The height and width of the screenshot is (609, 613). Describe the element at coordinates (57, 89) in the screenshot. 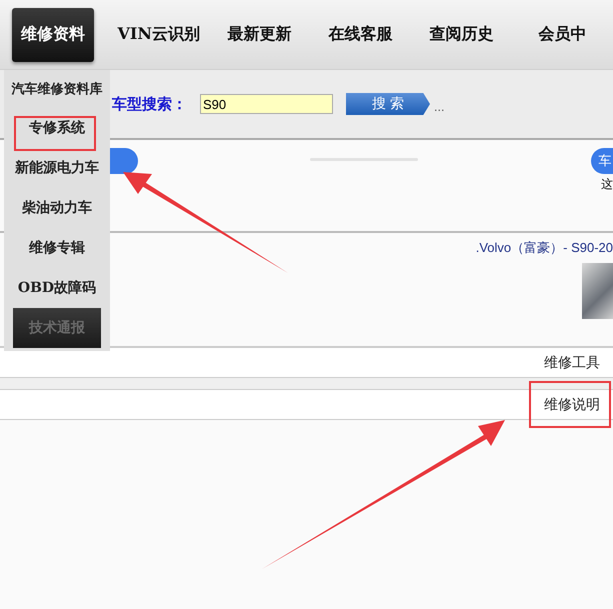

I see `menu-item: 汽车维修资料库` at that location.